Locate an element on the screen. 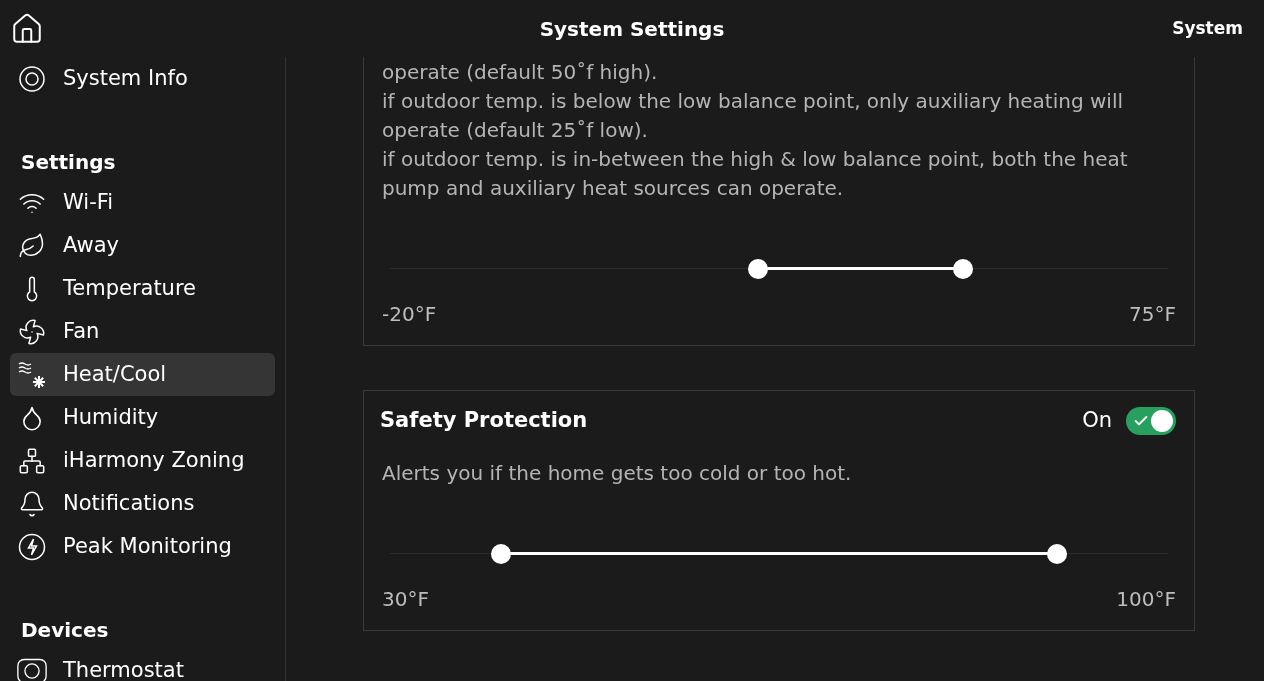  page-title: System Settings is located at coordinates (632, 29).